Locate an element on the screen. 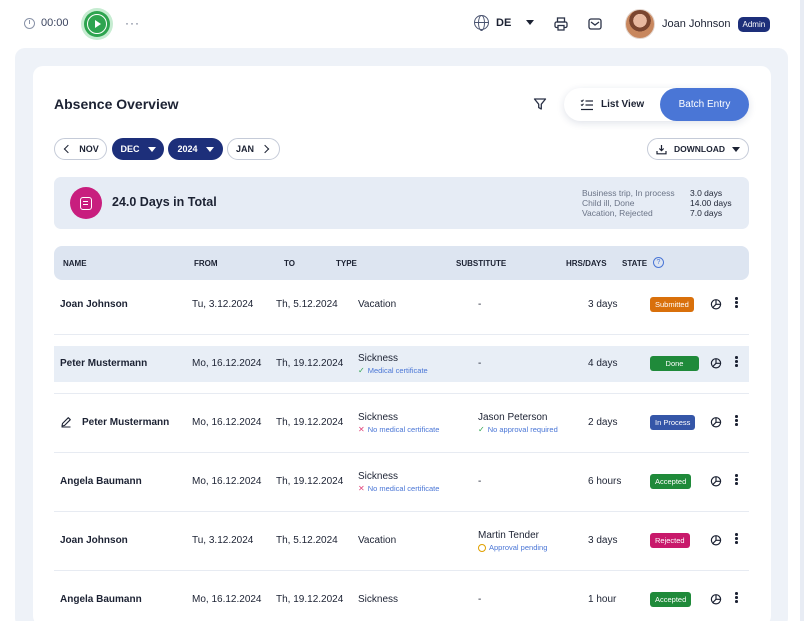  duration: 4 days is located at coordinates (603, 363).